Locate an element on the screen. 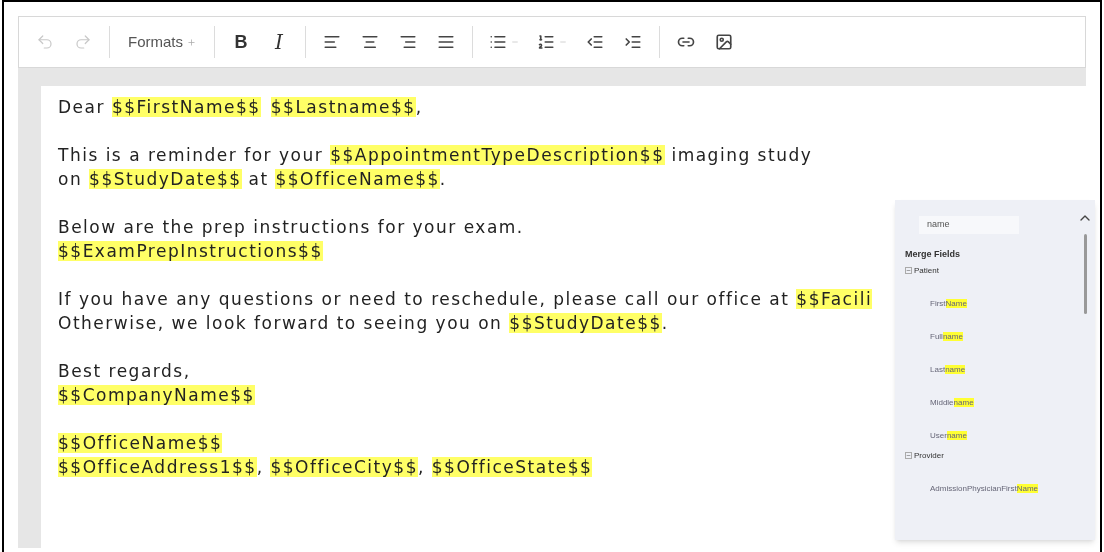 Image resolution: width=1104 pixels, height=552 pixels. bold-button: B is located at coordinates (241, 42).